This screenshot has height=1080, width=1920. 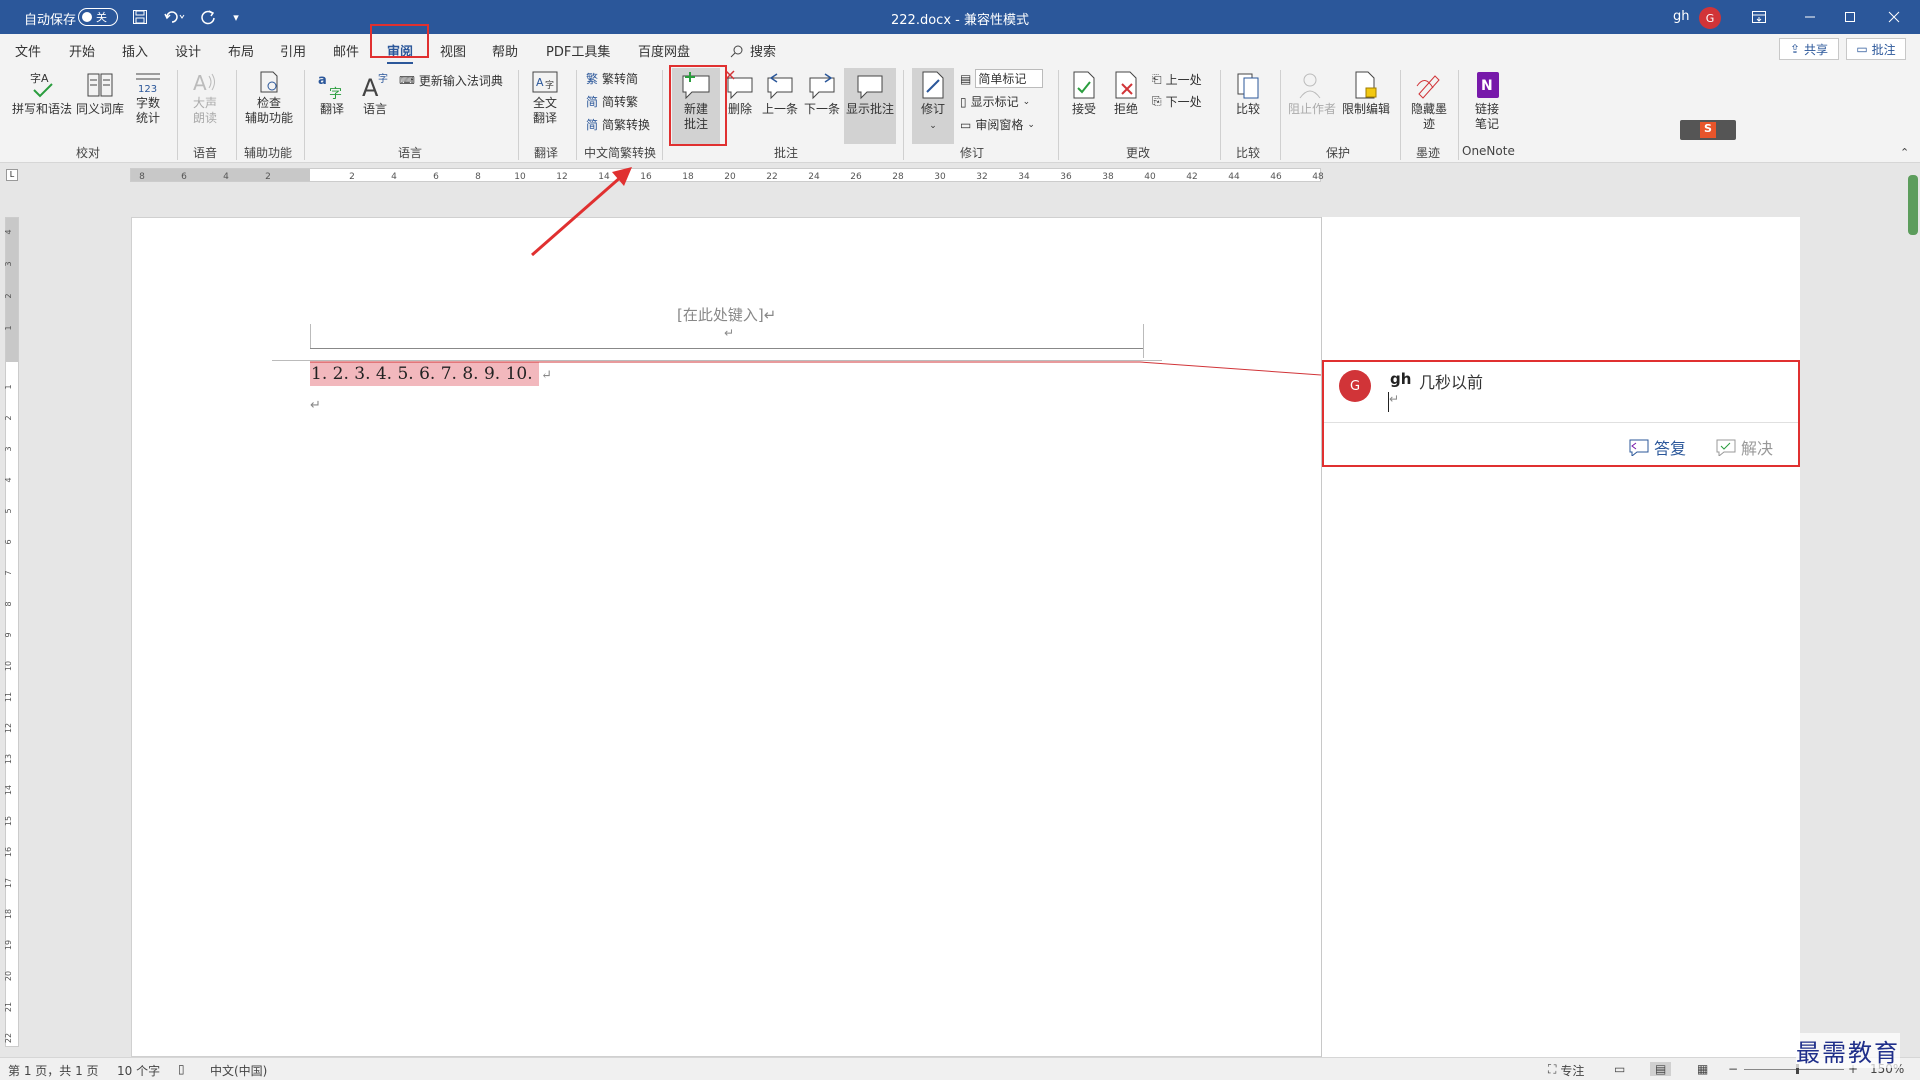 What do you see at coordinates (1234, 177) in the screenshot?
I see `ruler-number: 44` at bounding box center [1234, 177].